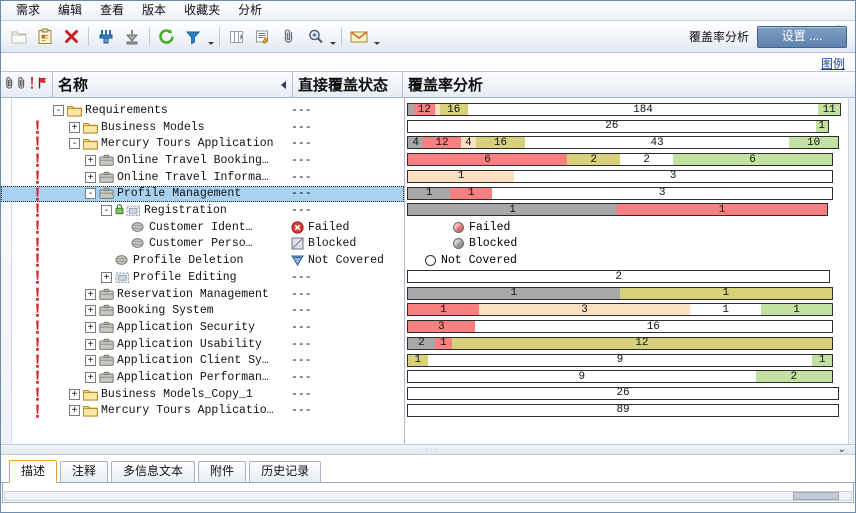 This screenshot has width=856, height=513. Describe the element at coordinates (84, 471) in the screenshot. I see `tab-comments: 注释` at that location.